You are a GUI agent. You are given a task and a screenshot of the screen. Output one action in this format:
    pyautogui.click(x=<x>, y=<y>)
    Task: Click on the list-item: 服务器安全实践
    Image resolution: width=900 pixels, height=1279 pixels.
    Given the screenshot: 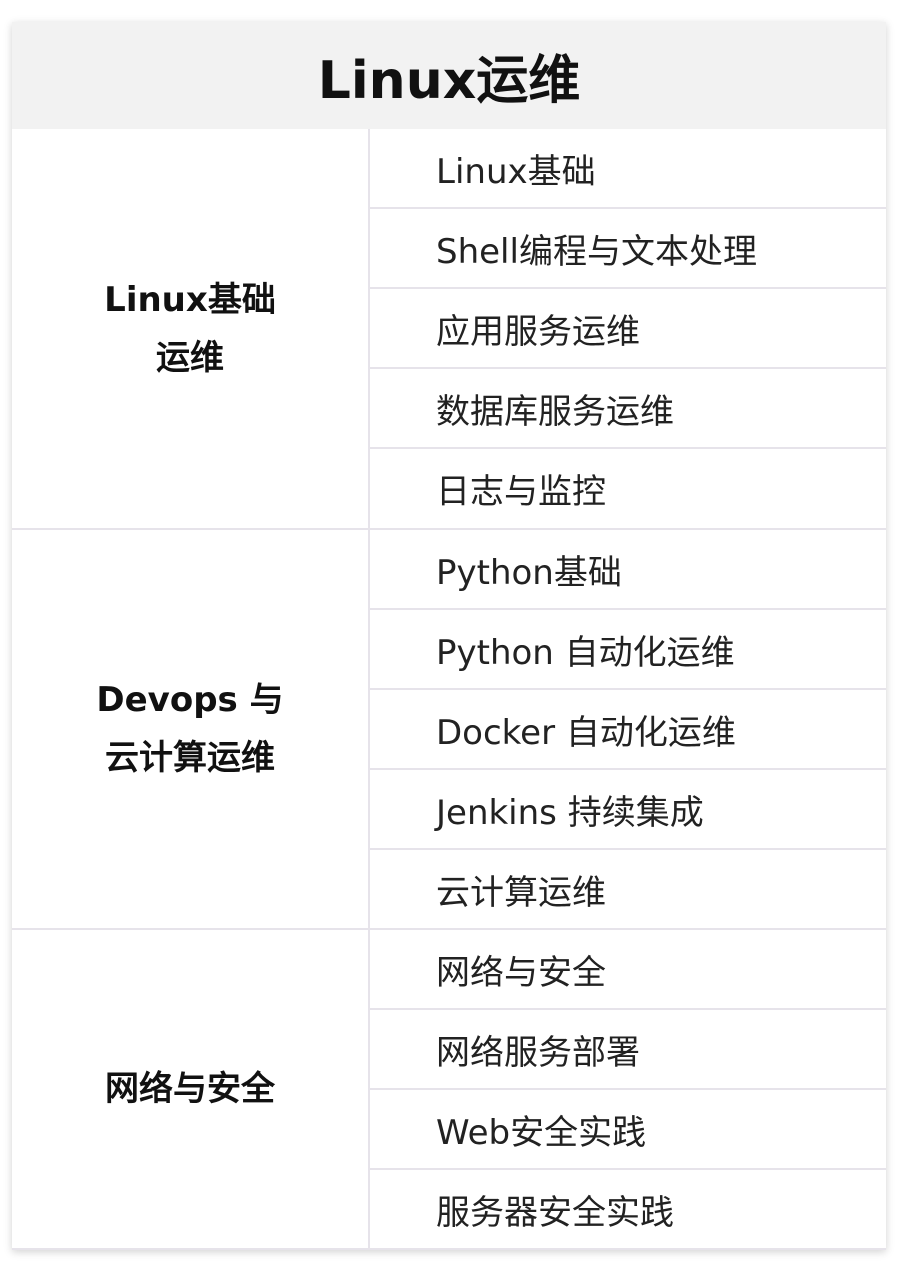 What is the action you would take?
    pyautogui.click(x=628, y=1210)
    